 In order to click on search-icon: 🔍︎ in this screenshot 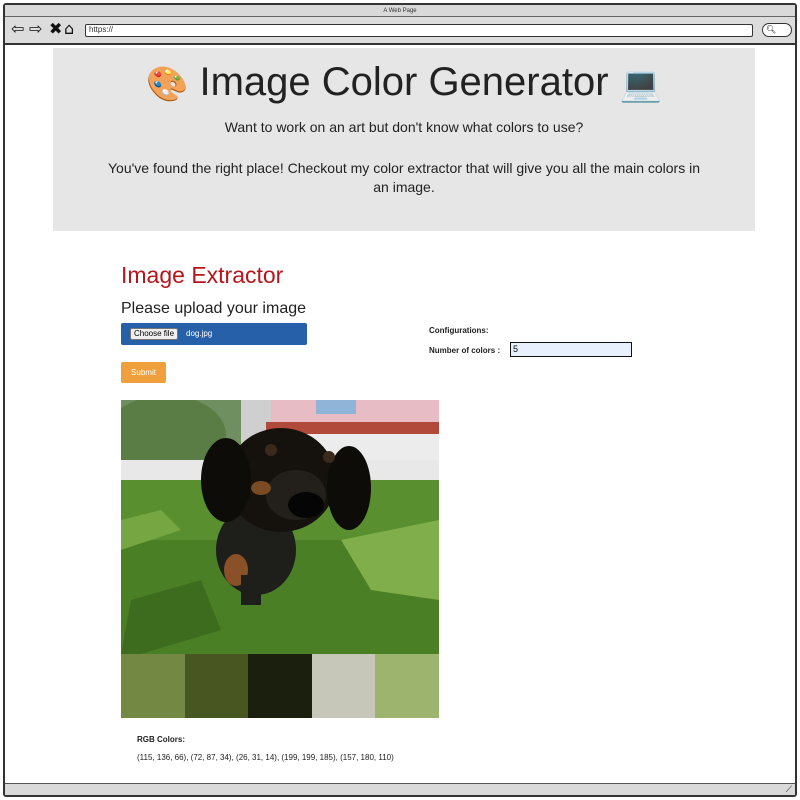, I will do `click(771, 29)`.